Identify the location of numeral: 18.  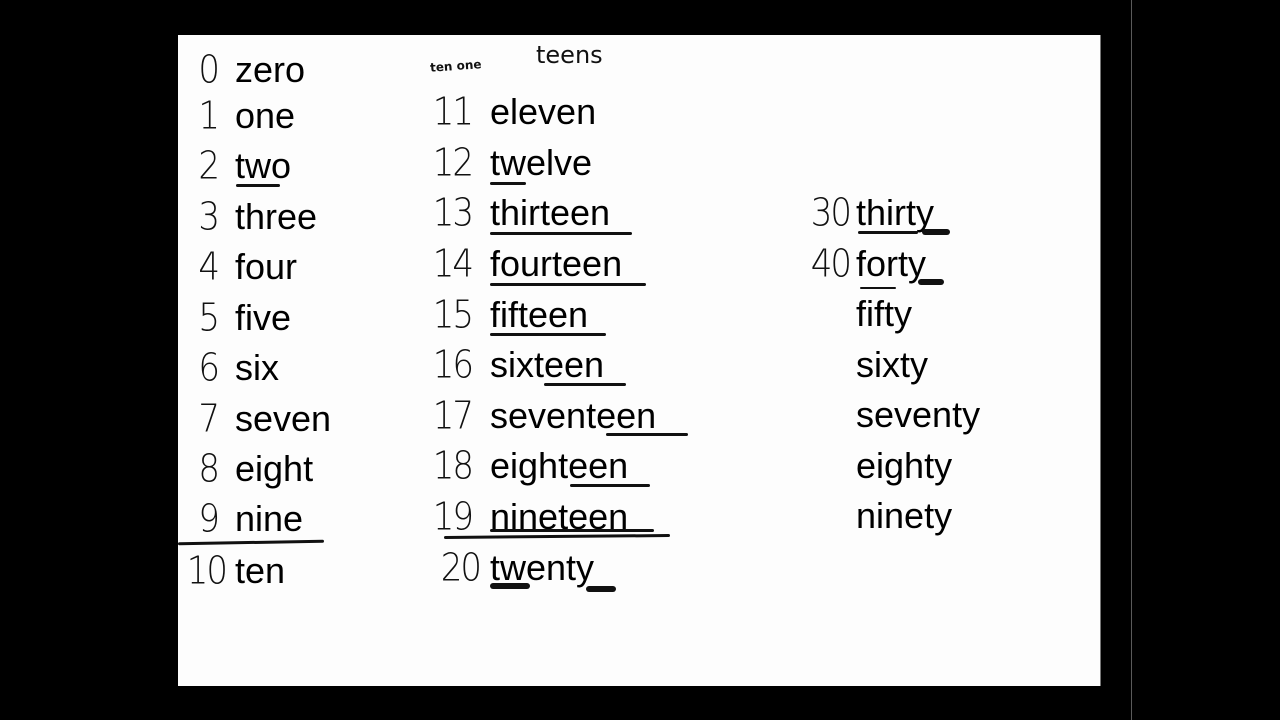
(453, 466).